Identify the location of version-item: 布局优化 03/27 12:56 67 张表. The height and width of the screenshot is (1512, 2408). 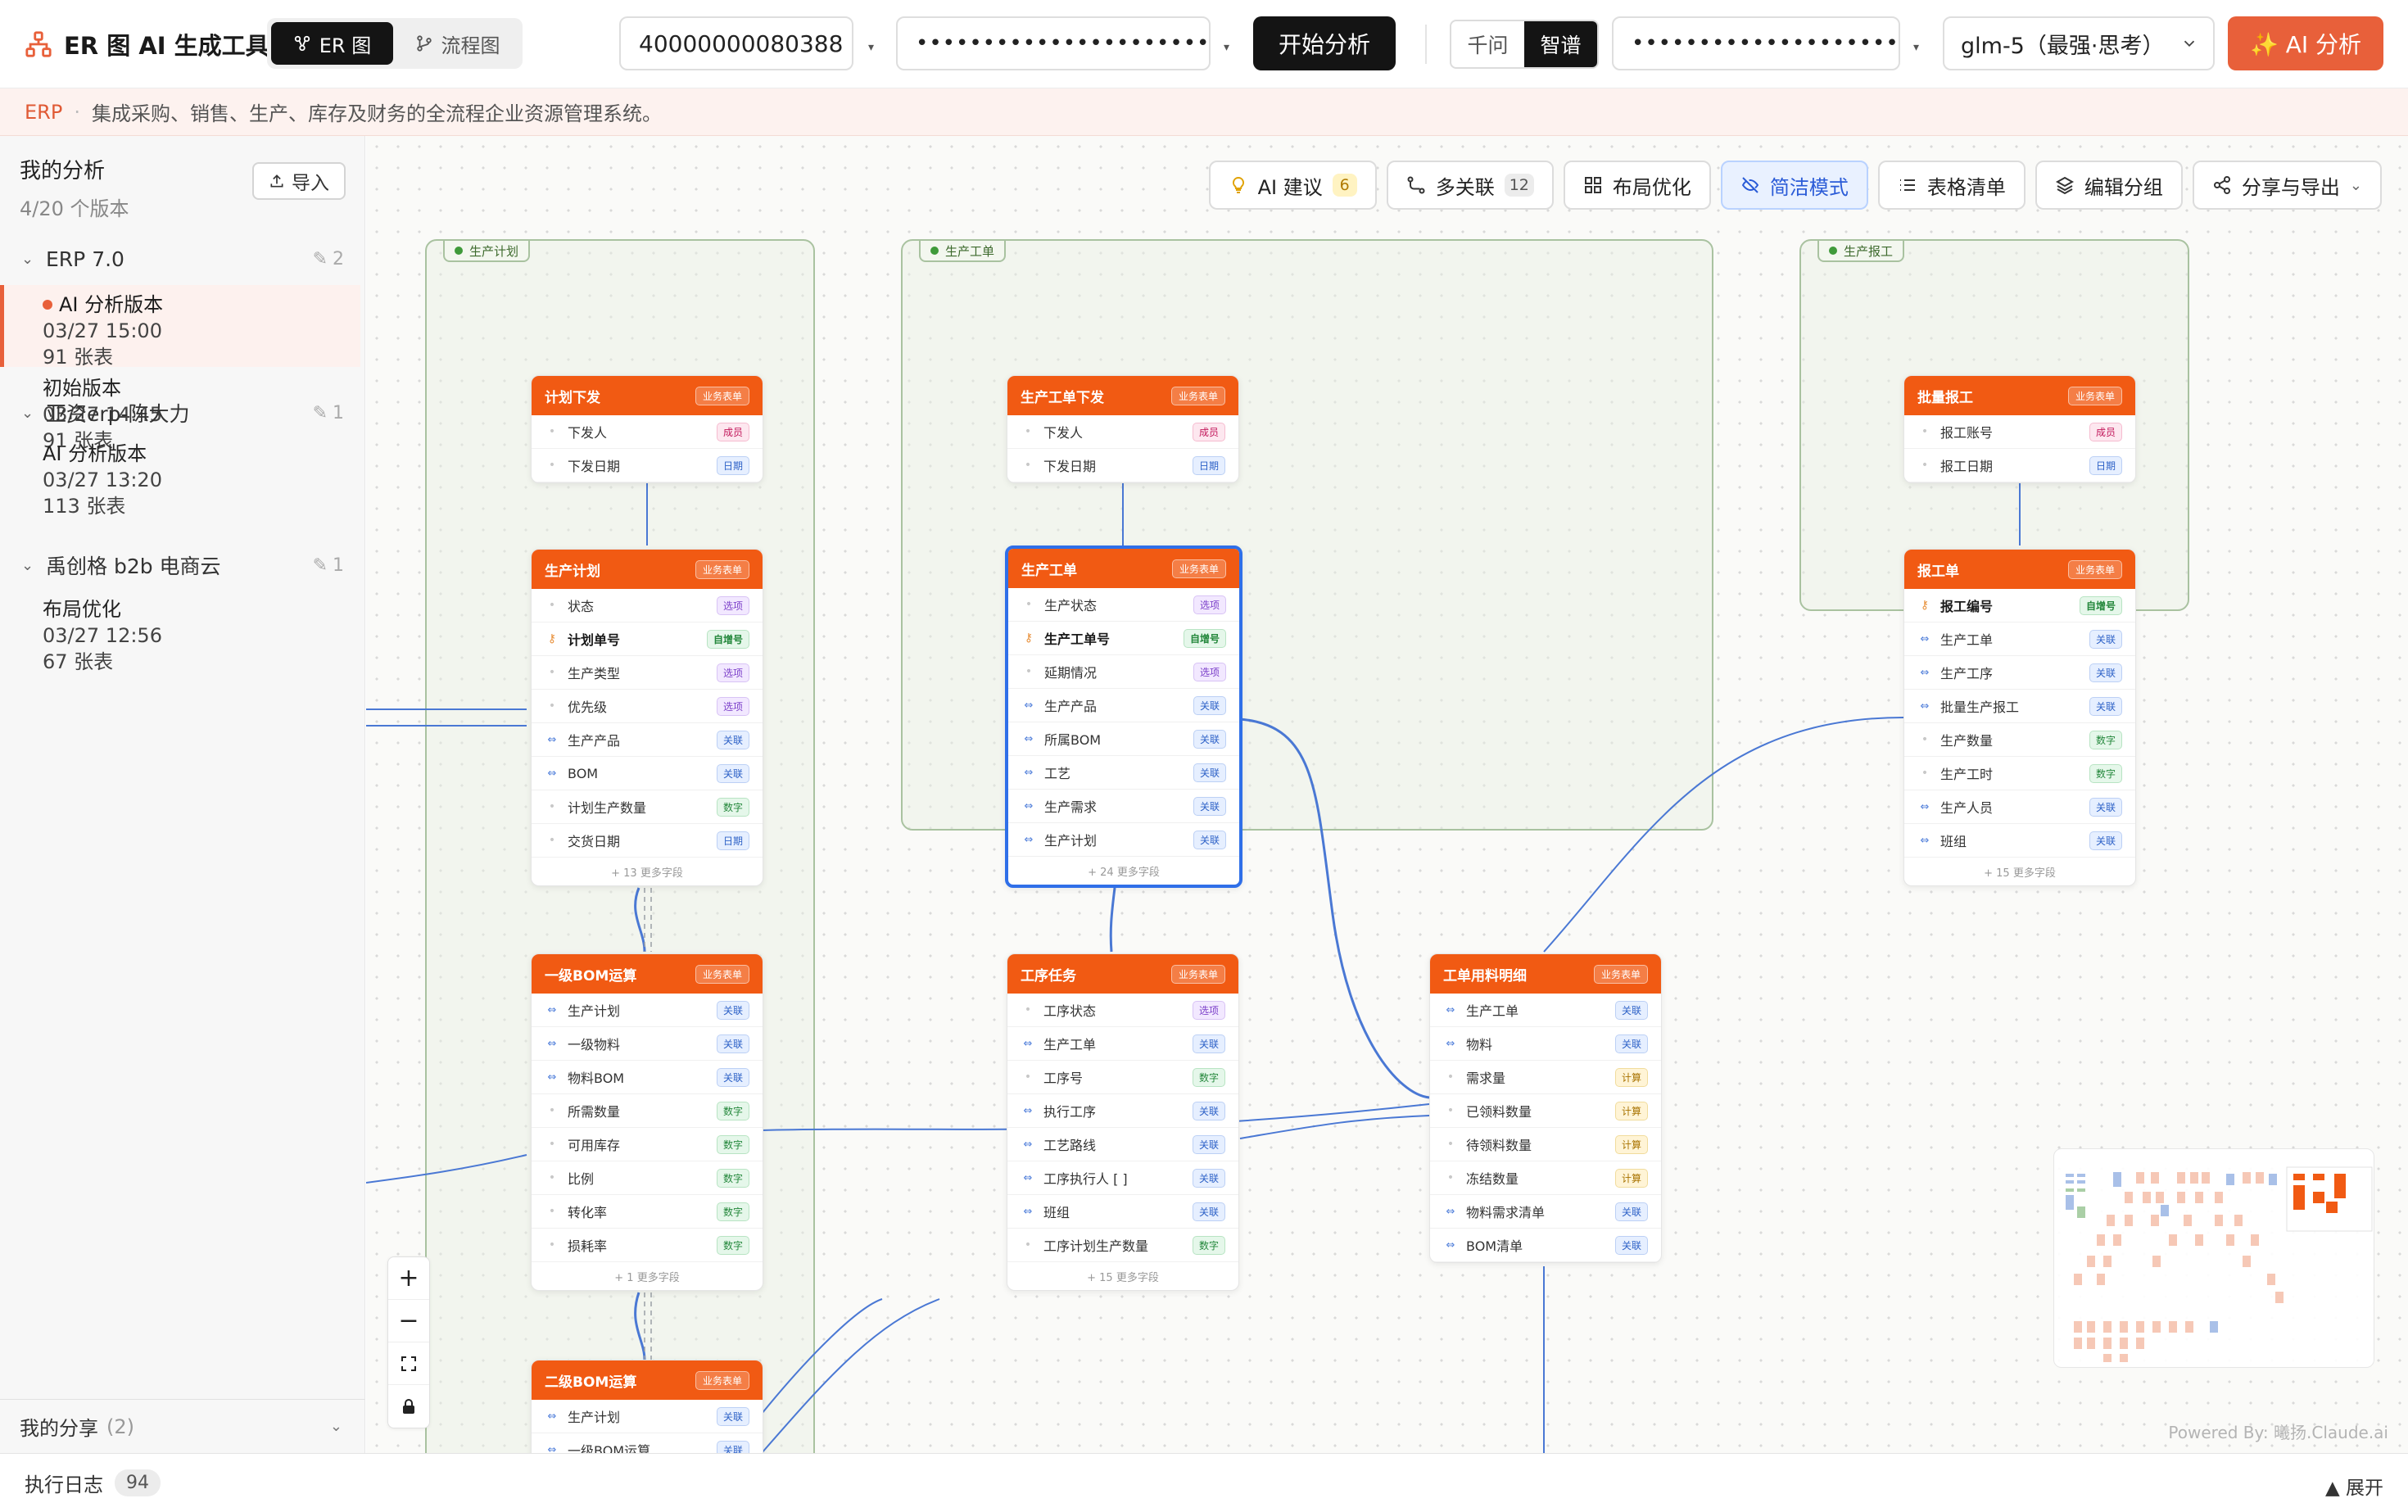
(180, 630).